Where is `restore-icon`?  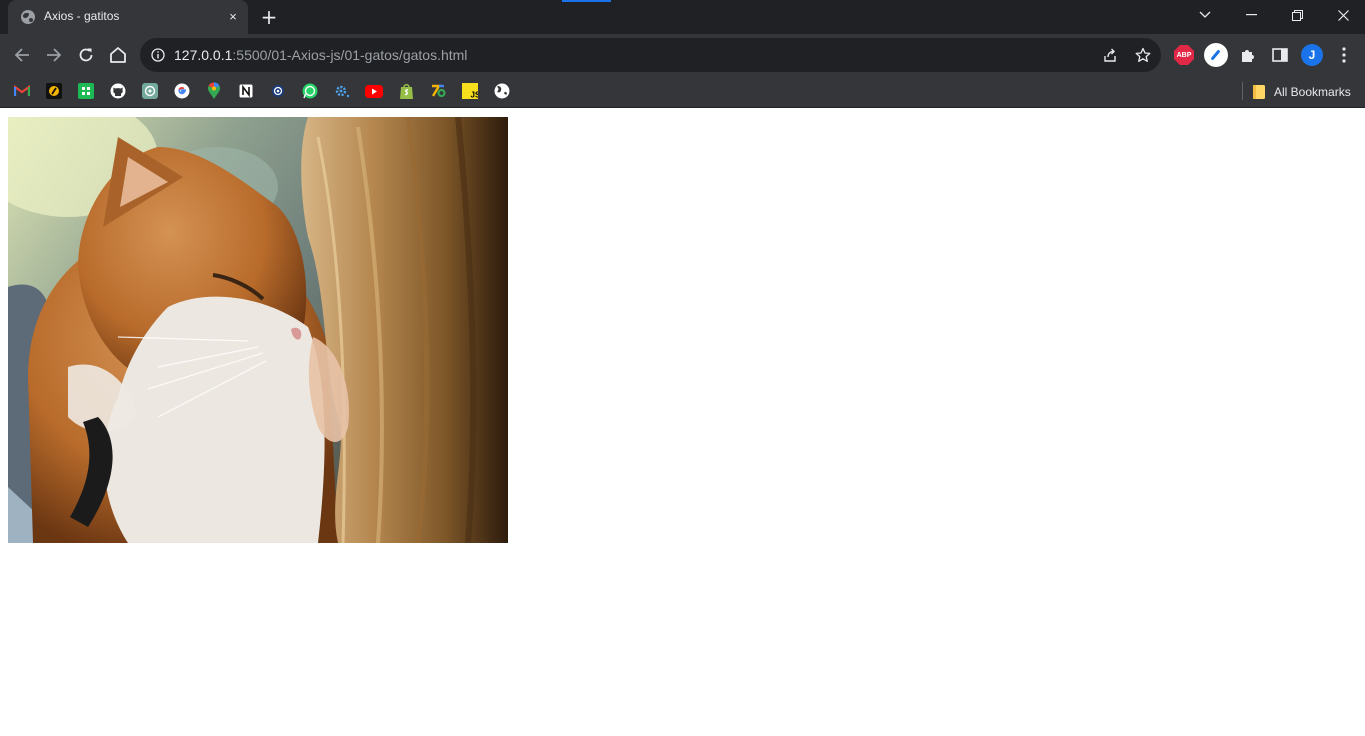 restore-icon is located at coordinates (1297, 15).